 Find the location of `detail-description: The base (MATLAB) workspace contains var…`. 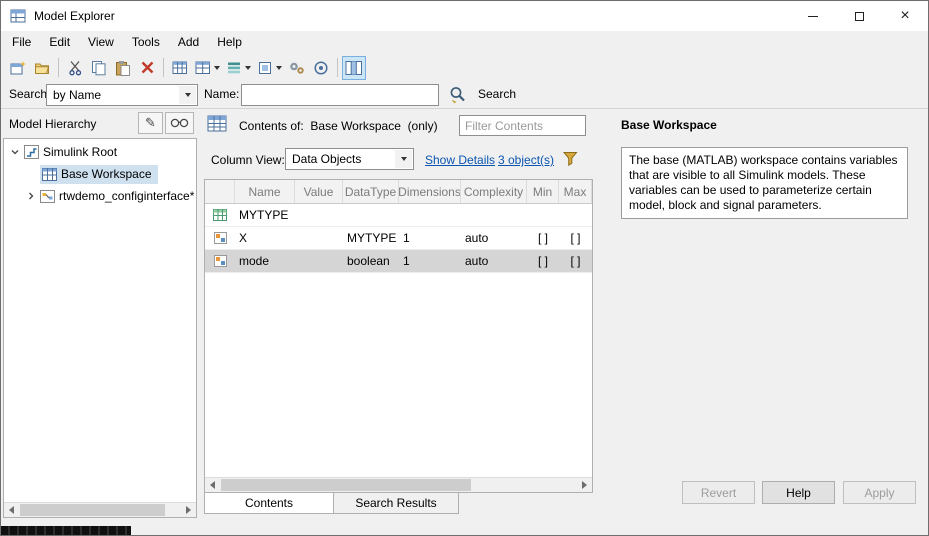

detail-description: The base (MATLAB) workspace contains var… is located at coordinates (764, 183).